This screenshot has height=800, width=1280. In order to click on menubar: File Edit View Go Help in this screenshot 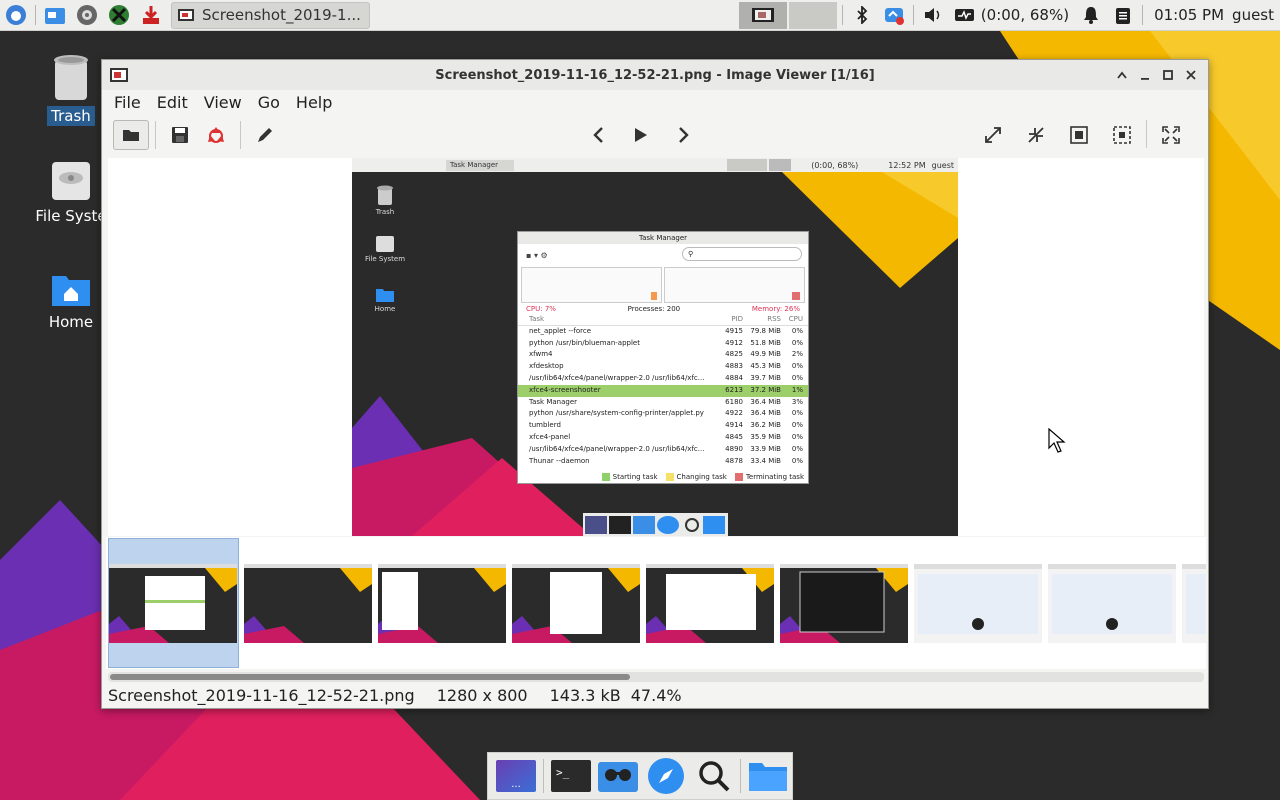, I will do `click(655, 102)`.